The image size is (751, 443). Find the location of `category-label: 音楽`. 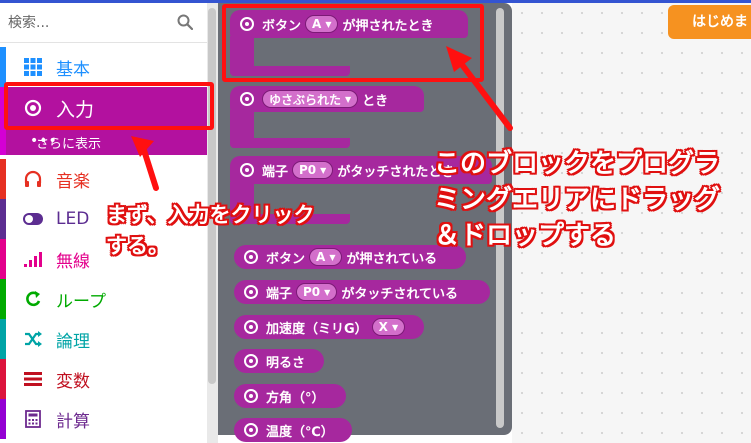

category-label: 音楽 is located at coordinates (73, 181).